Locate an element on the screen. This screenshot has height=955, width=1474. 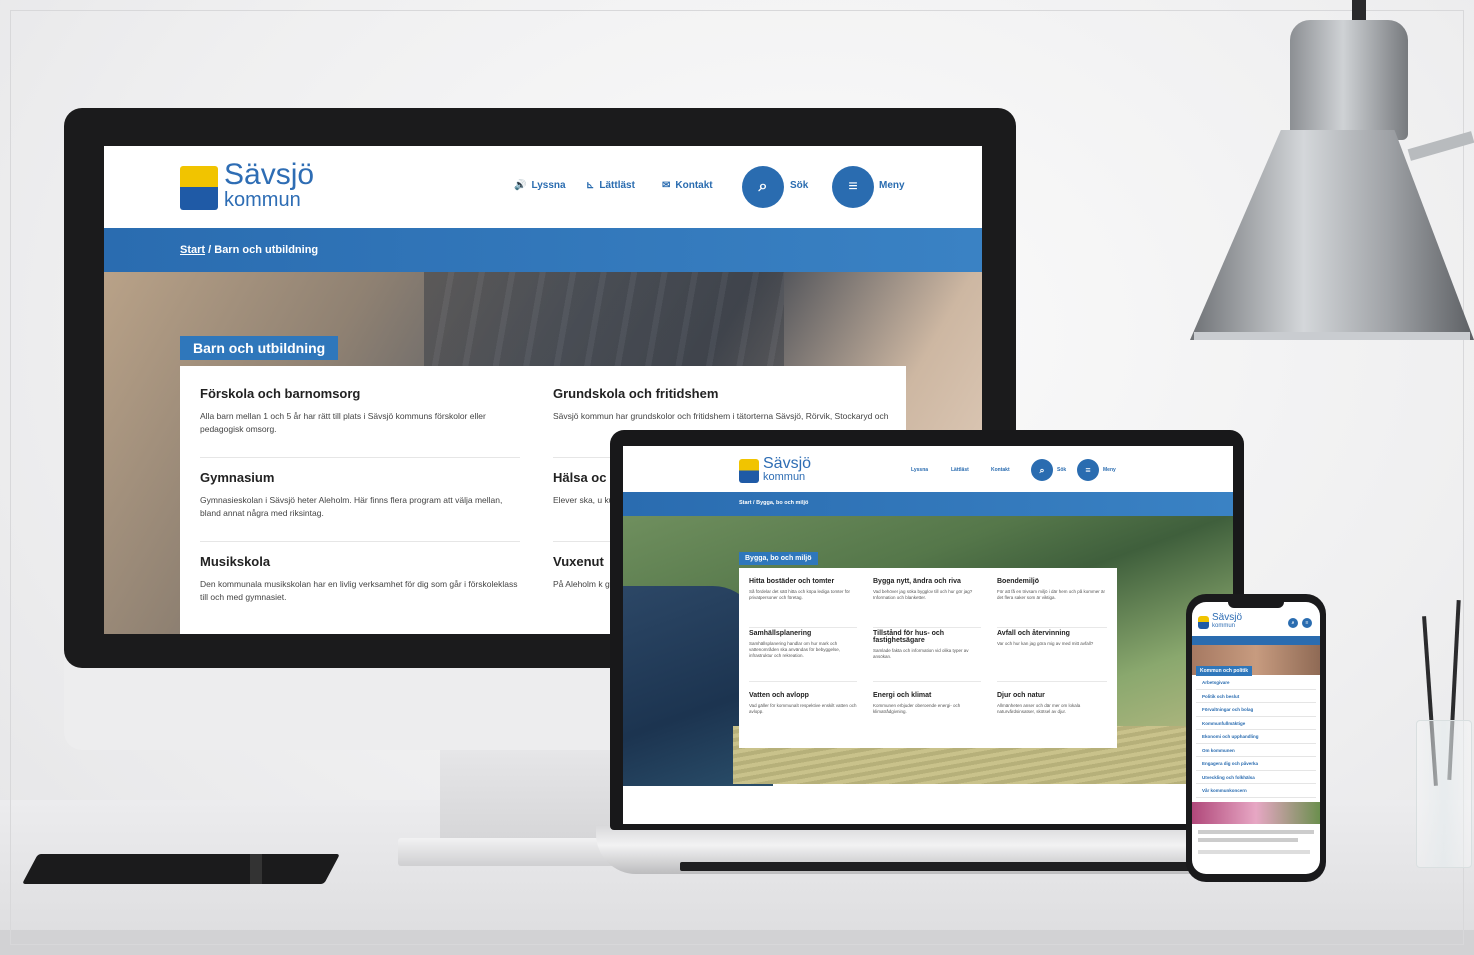
phone-menu-item: Utveckling och folkhälsa is located at coordinates (1256, 777).